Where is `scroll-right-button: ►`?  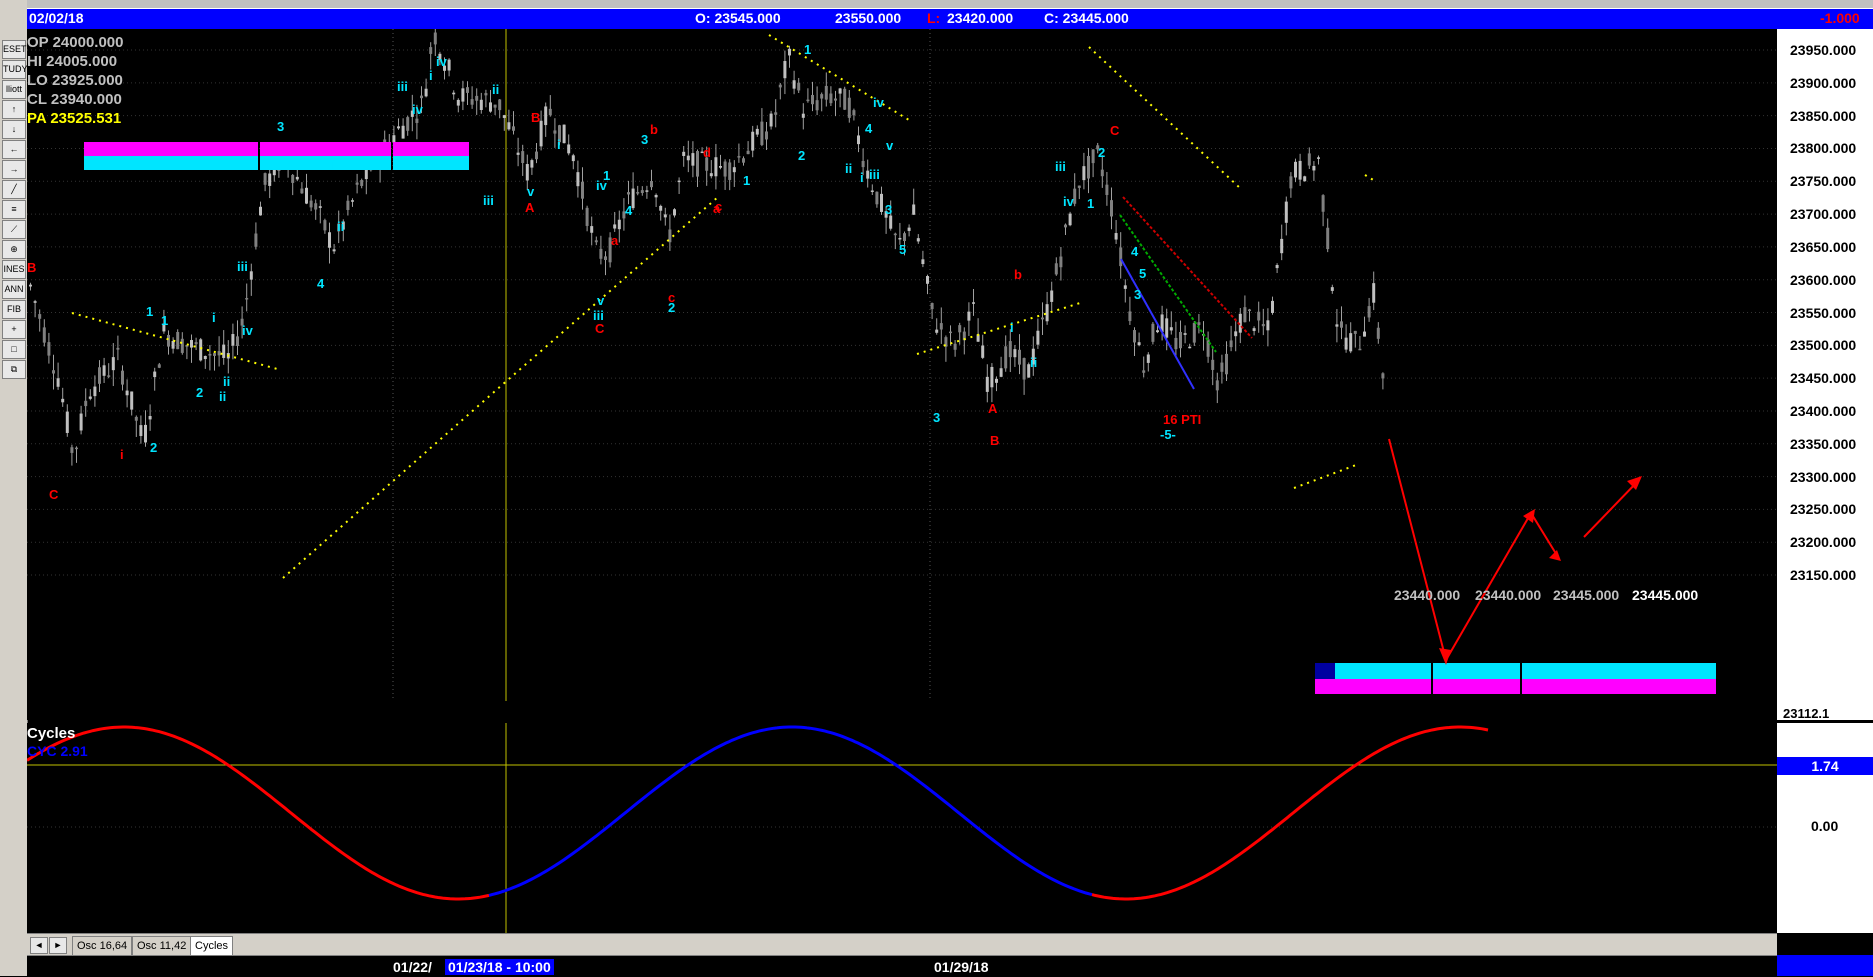
scroll-right-button: ► is located at coordinates (58, 945).